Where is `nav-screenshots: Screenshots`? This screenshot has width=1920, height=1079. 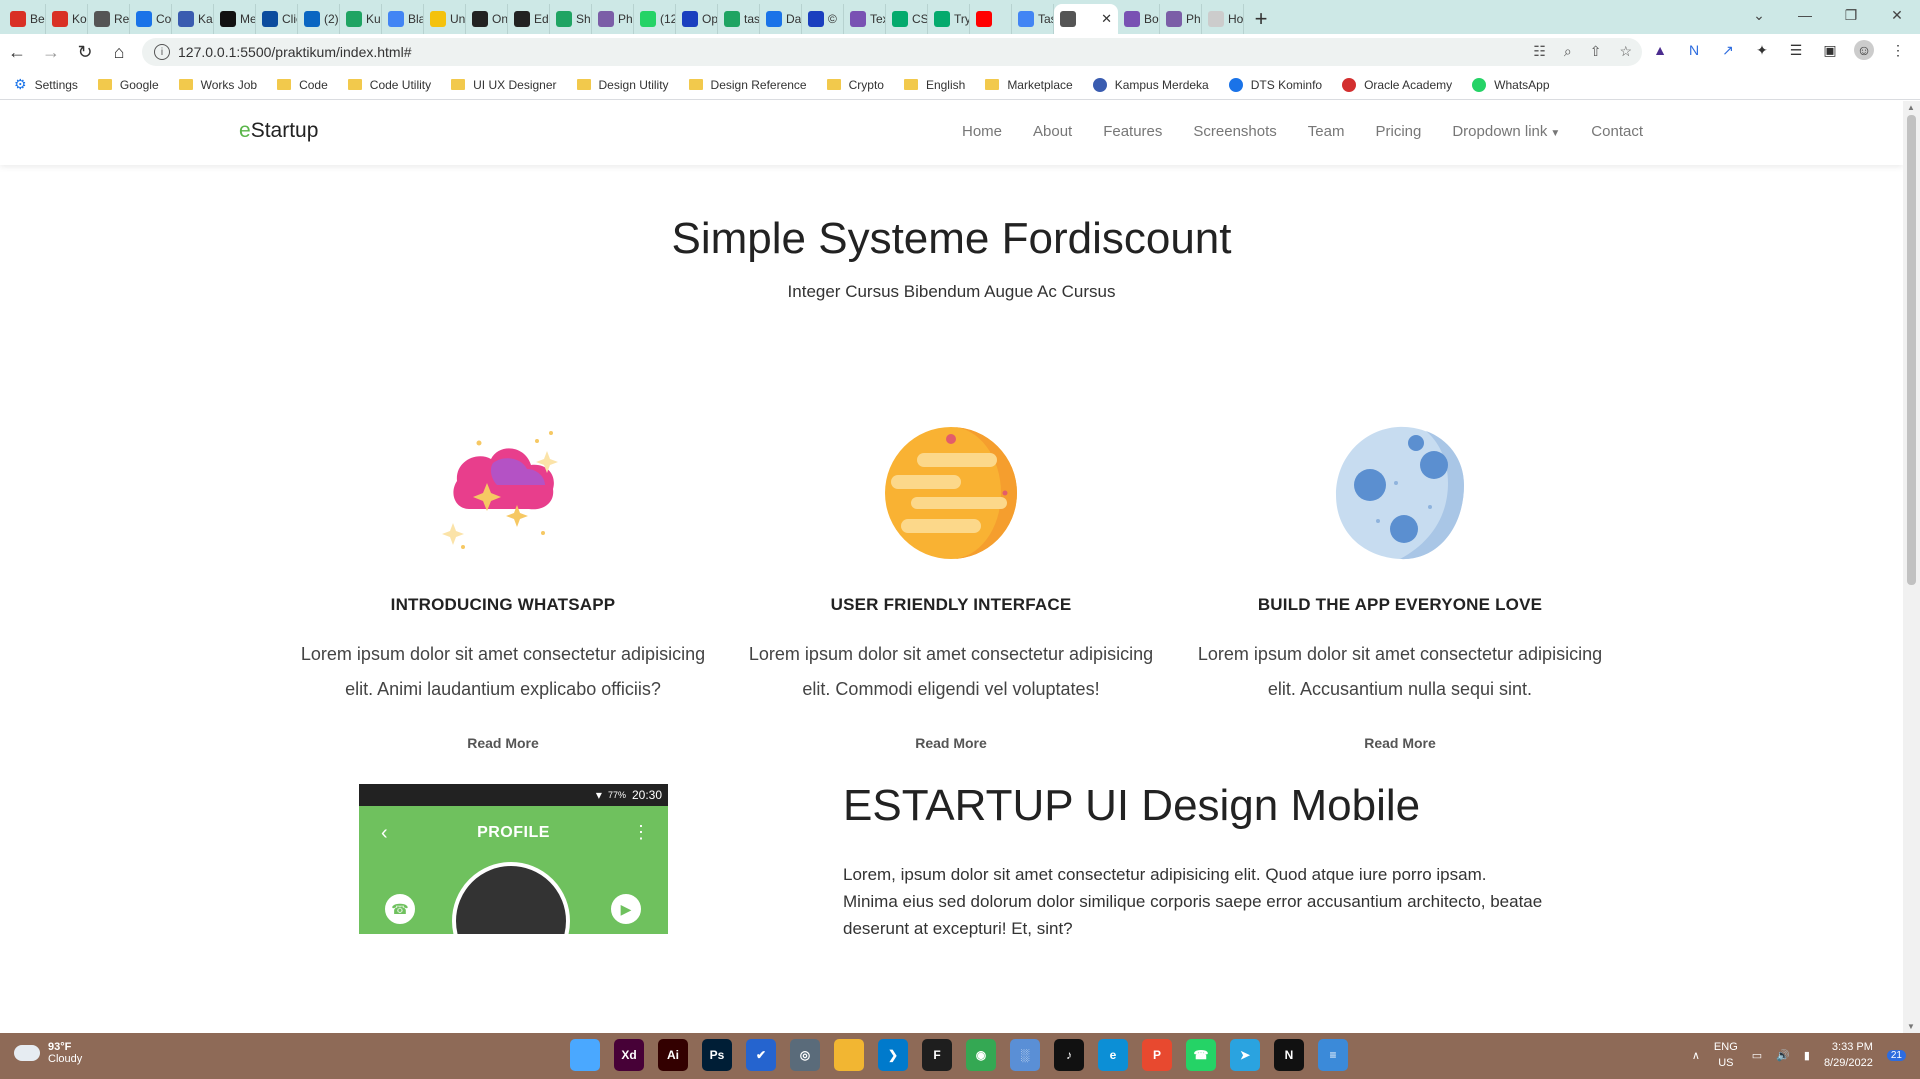 nav-screenshots: Screenshots is located at coordinates (1234, 131).